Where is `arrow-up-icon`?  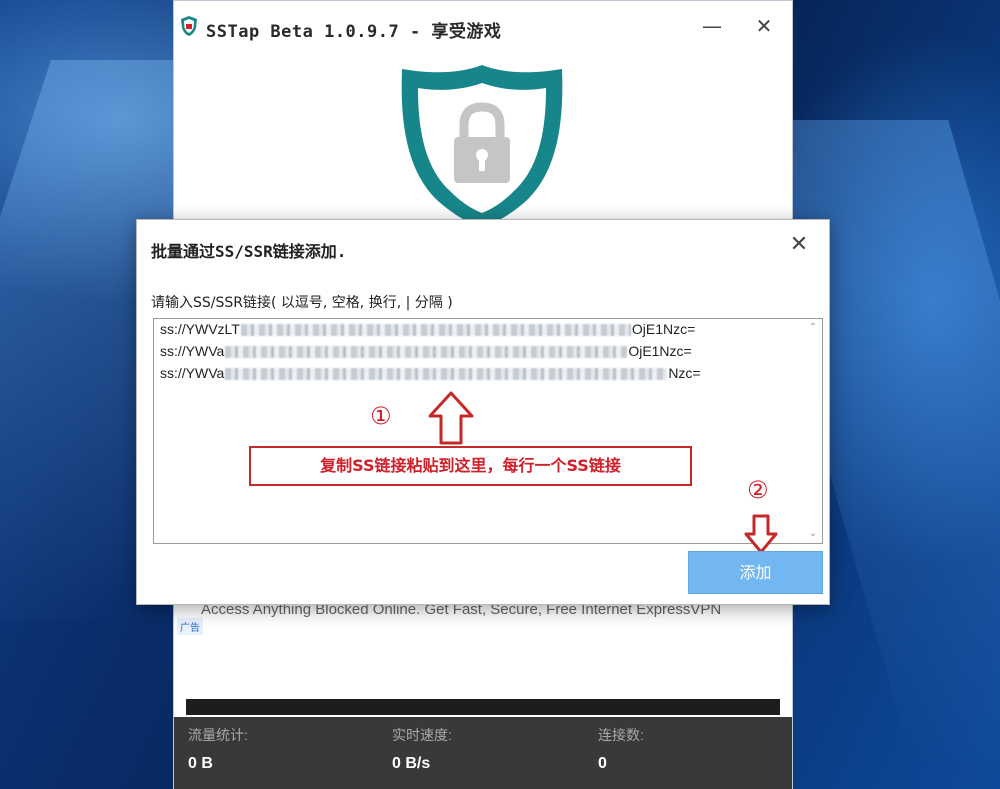 arrow-up-icon is located at coordinates (451, 418).